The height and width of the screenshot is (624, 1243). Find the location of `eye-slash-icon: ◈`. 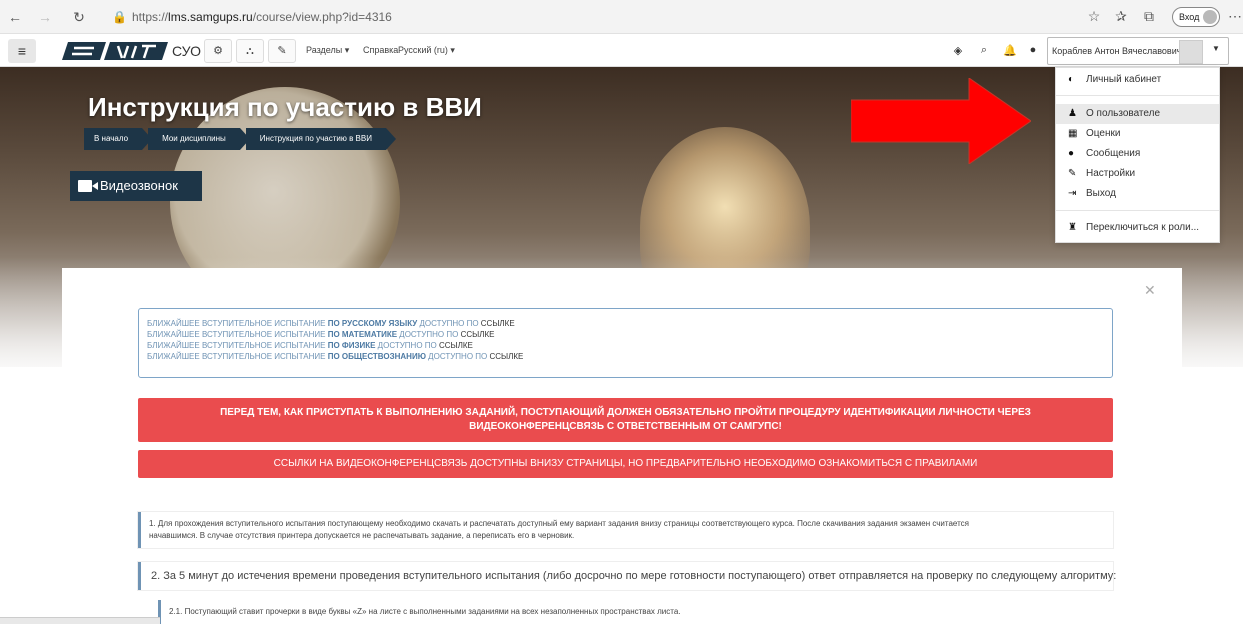

eye-slash-icon: ◈ is located at coordinates (958, 50).